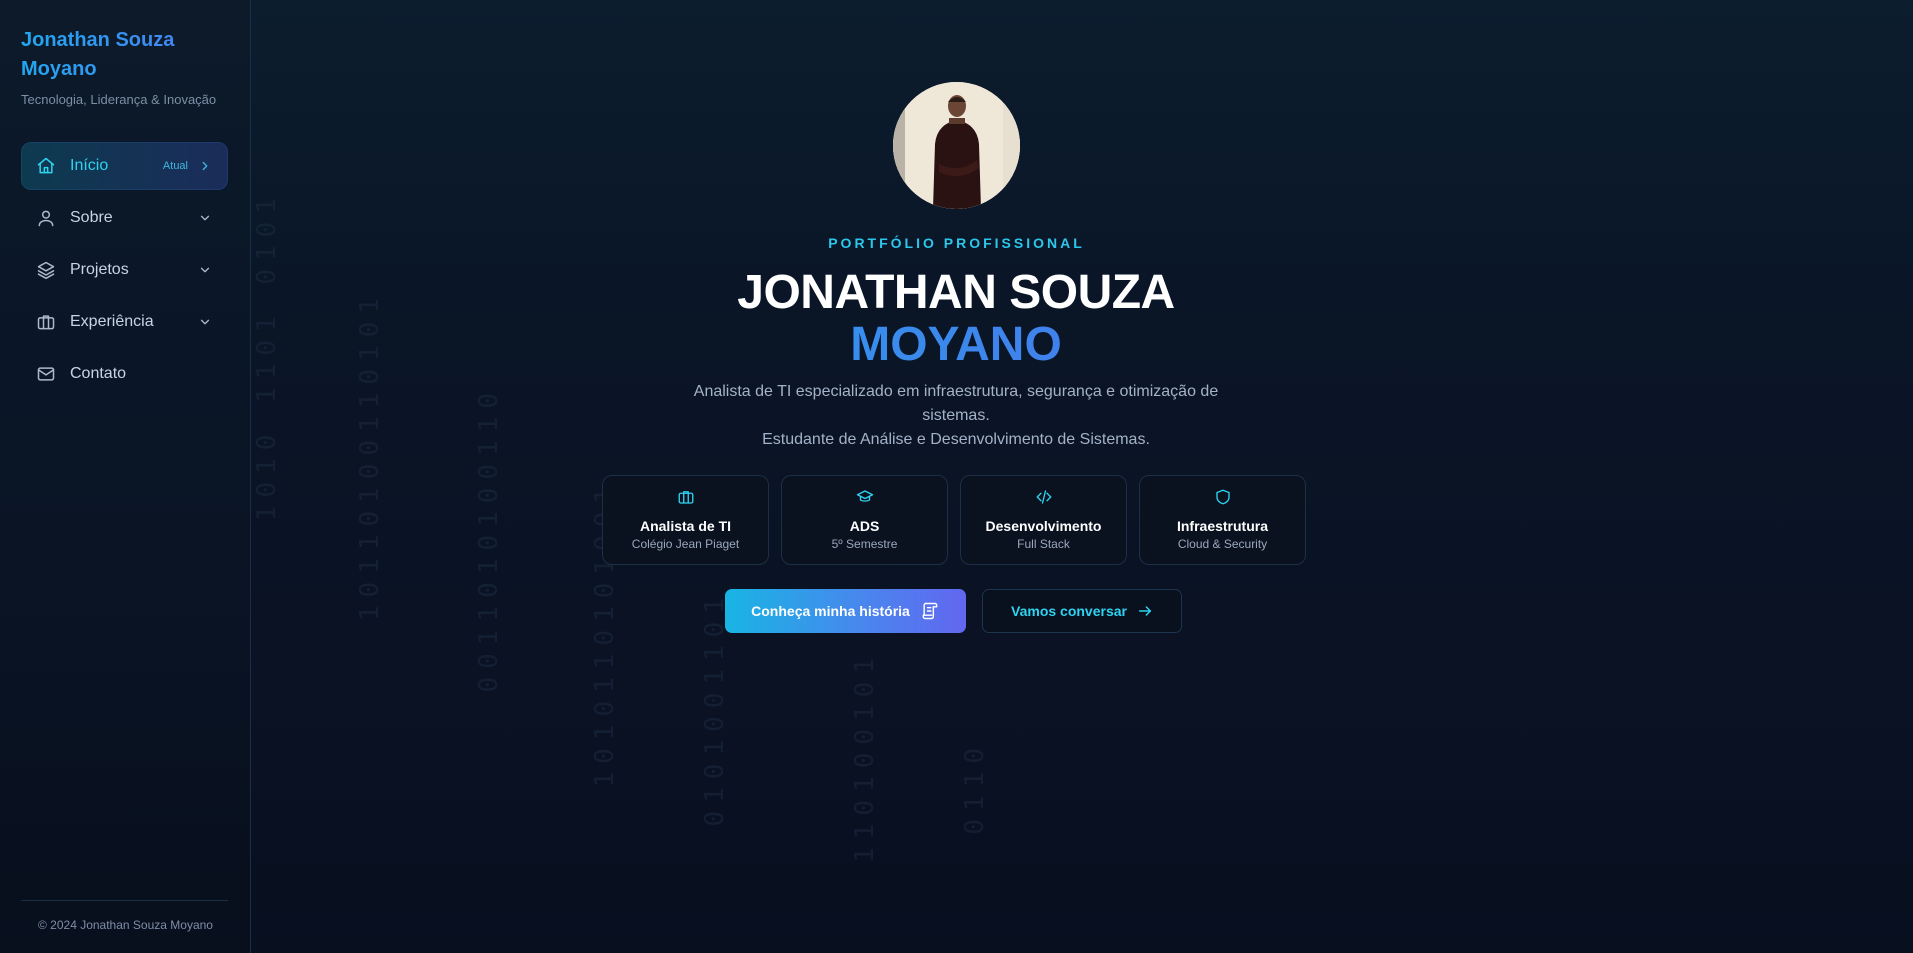 The image size is (1913, 953). What do you see at coordinates (956, 243) in the screenshot?
I see `hero-eyebrow: PORTFÓLIO PROFISSIONAL` at bounding box center [956, 243].